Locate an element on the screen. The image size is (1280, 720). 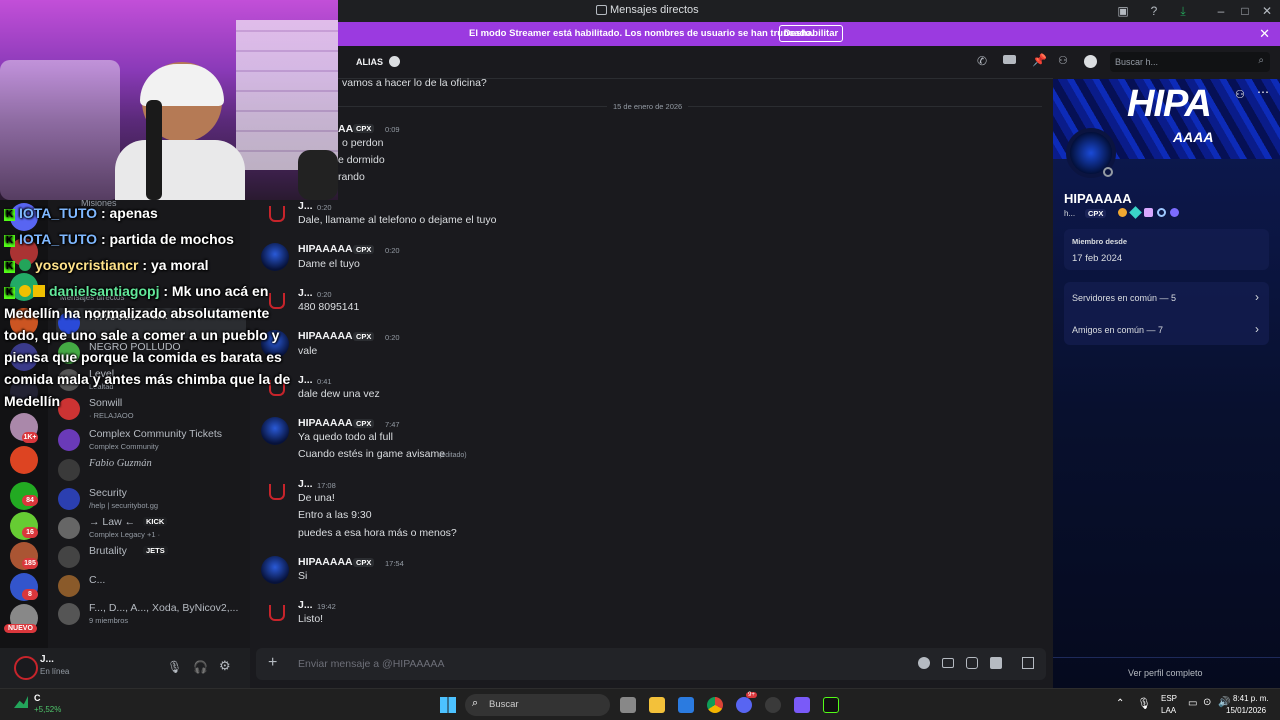
close-window-icon: ✕ is located at coordinates (1267, 11).